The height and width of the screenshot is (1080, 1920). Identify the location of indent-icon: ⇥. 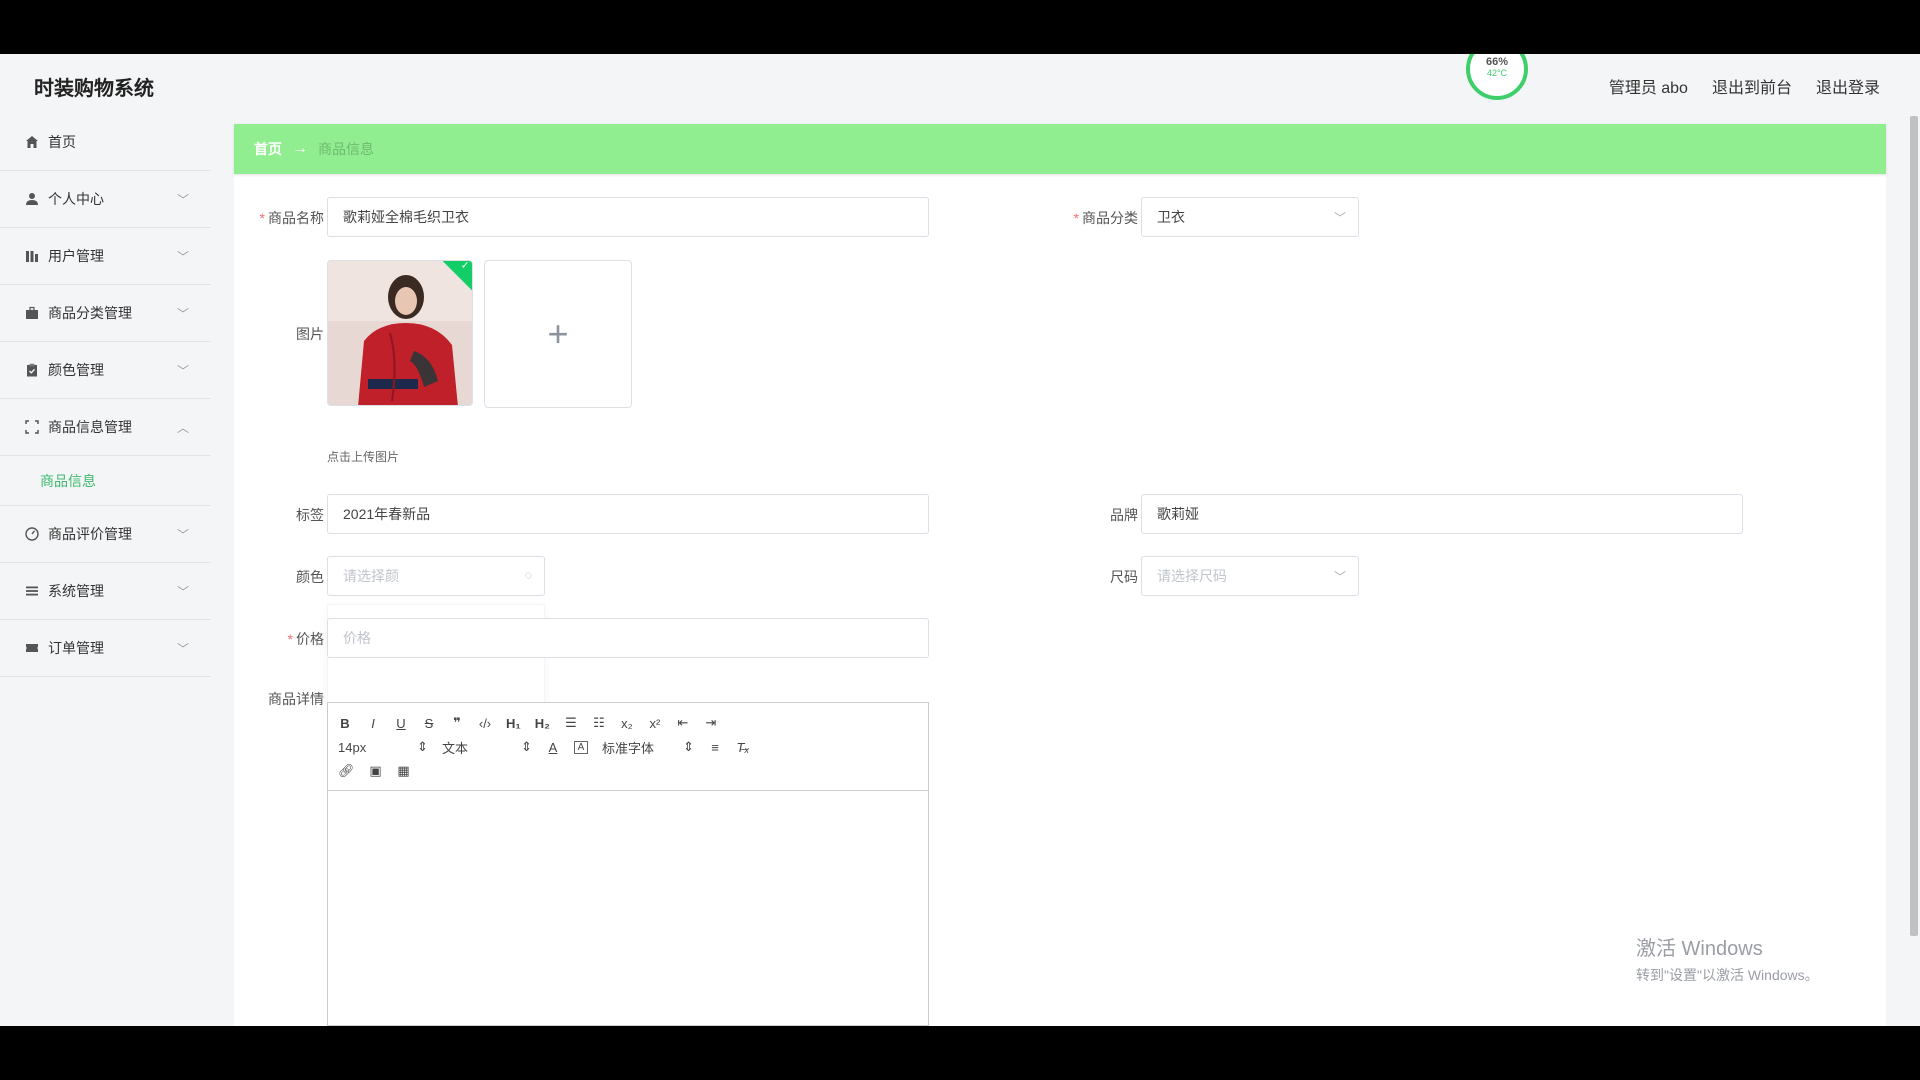
(711, 723).